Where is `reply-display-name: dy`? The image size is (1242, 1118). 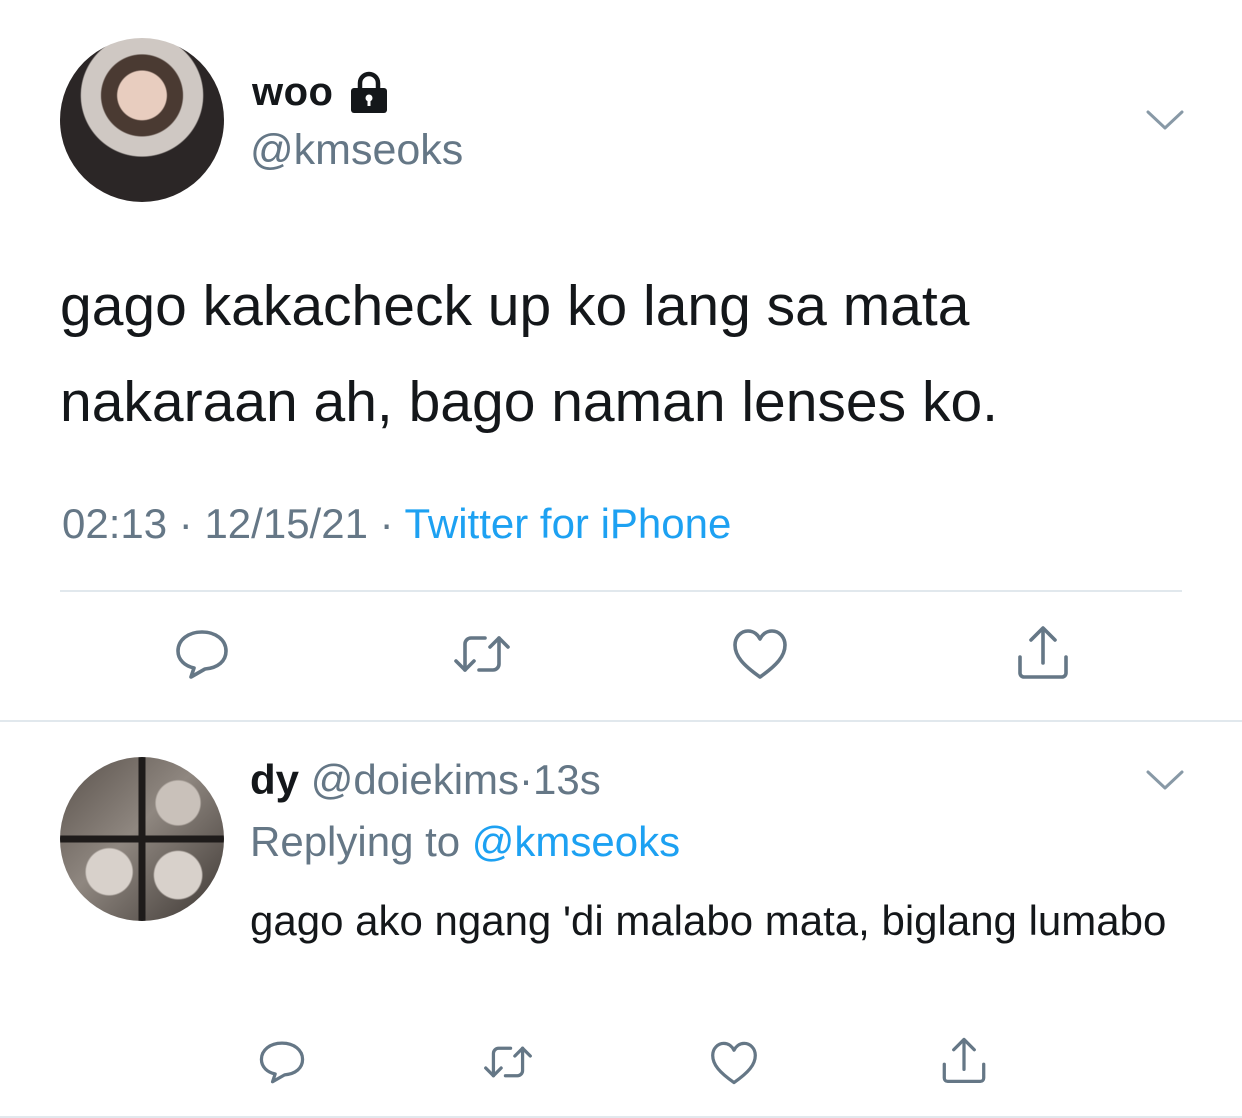
reply-display-name: dy is located at coordinates (274, 779).